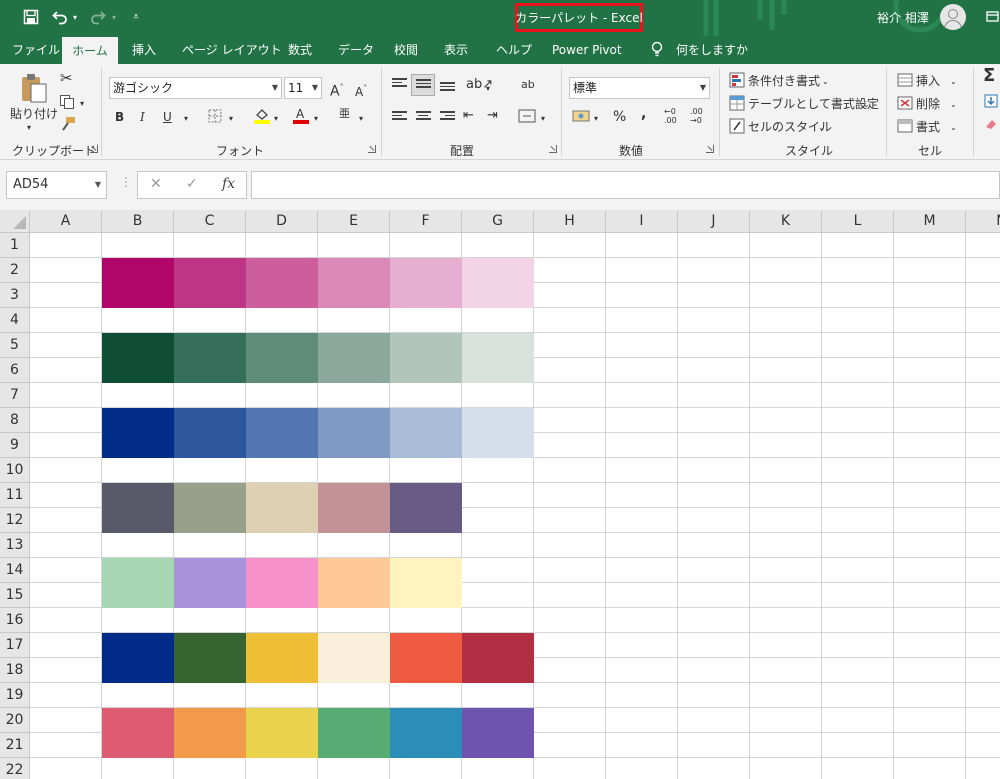  I want to click on undo-dropdown-icon: ▾, so click(75, 17).